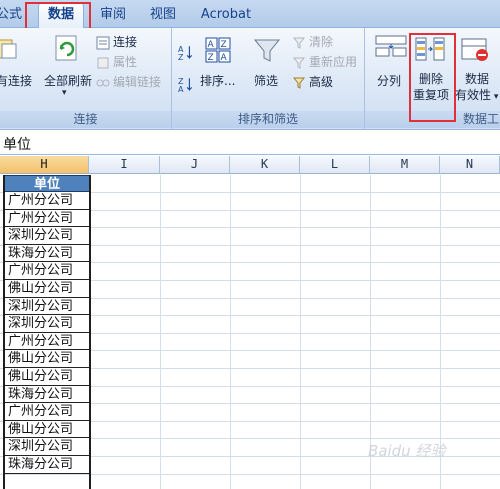  I want to click on column-header-j: J, so click(195, 165).